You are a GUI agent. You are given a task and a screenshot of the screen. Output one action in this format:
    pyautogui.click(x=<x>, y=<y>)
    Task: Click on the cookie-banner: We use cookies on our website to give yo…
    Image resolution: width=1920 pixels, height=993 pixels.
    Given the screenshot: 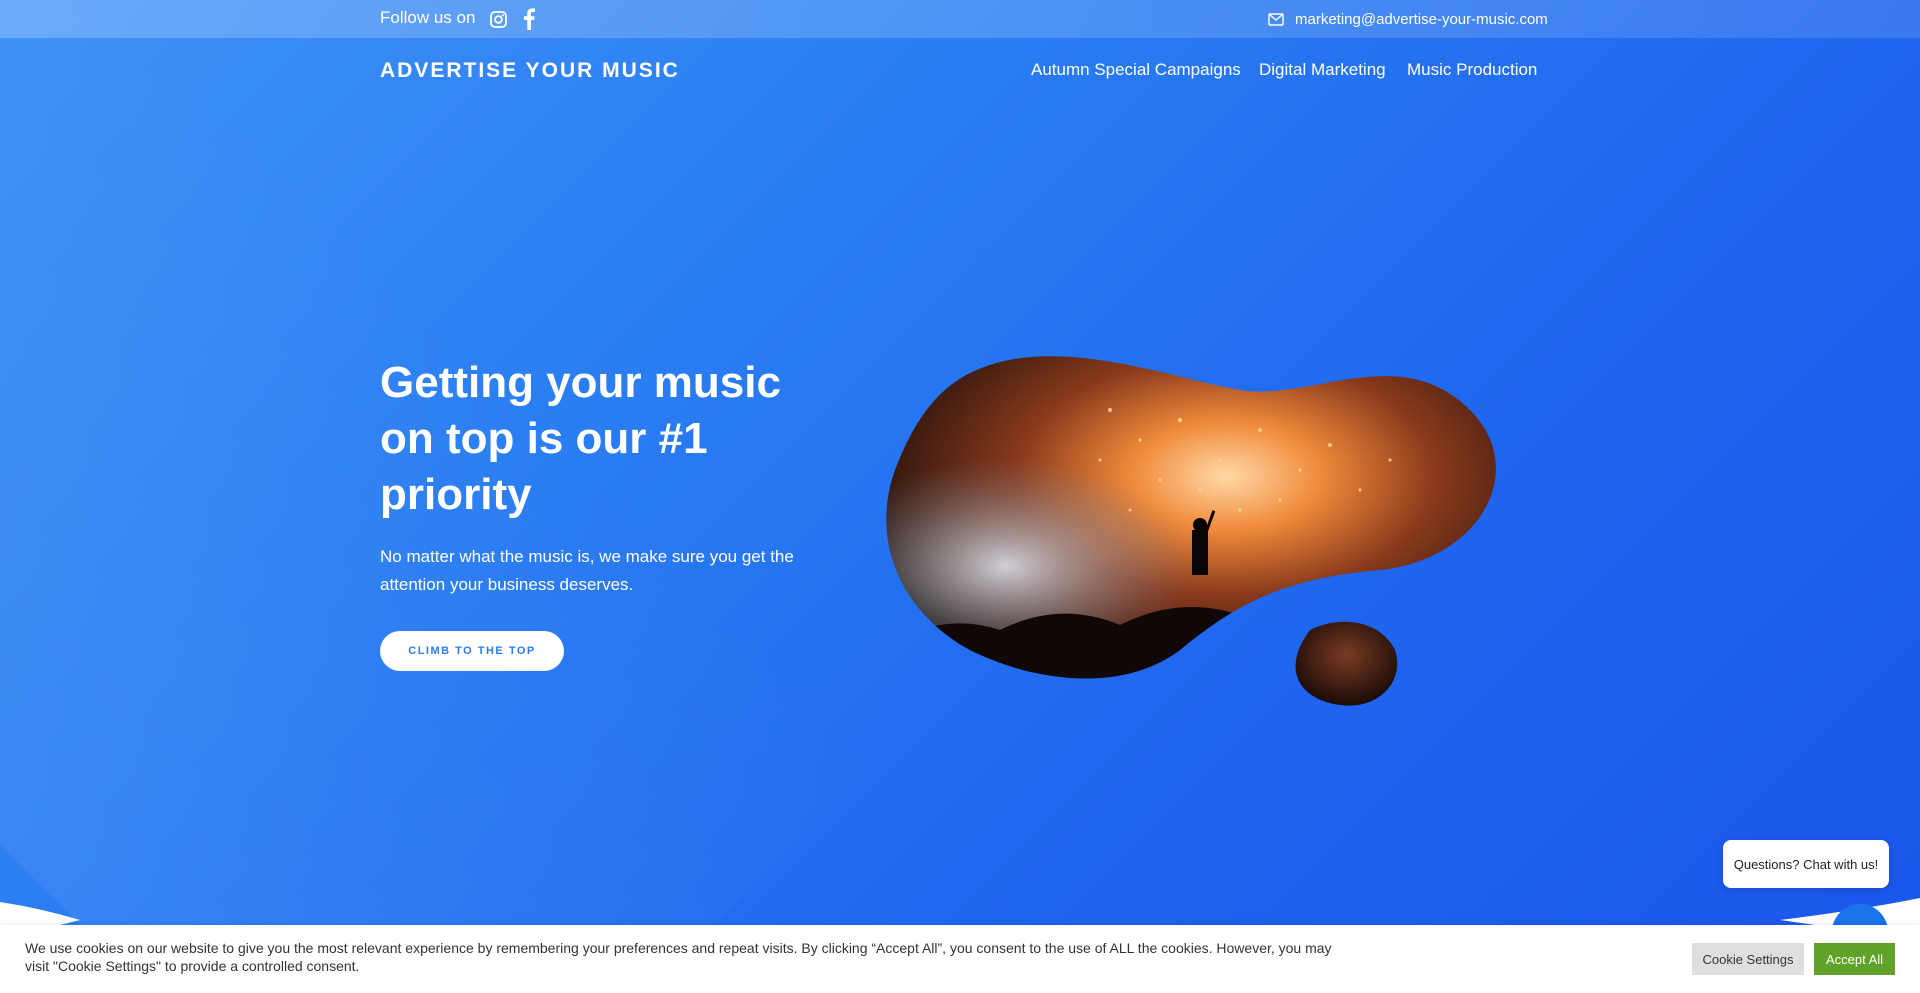 What is the action you would take?
    pyautogui.click(x=960, y=959)
    